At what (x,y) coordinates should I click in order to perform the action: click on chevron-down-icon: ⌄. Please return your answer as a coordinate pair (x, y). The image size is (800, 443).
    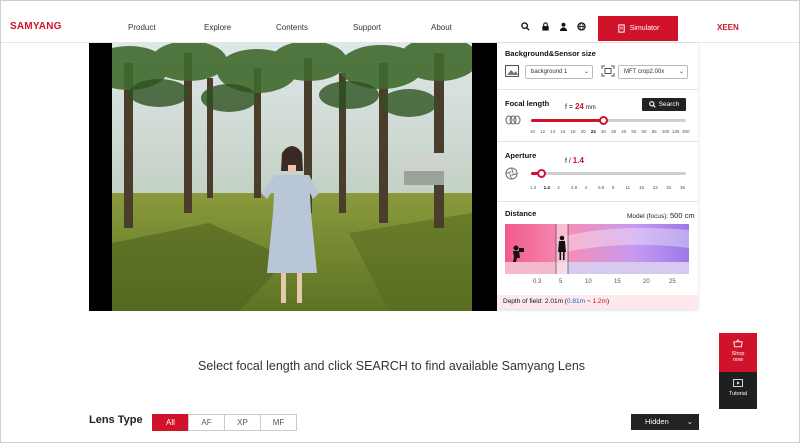
    Looking at the image, I should click on (689, 421).